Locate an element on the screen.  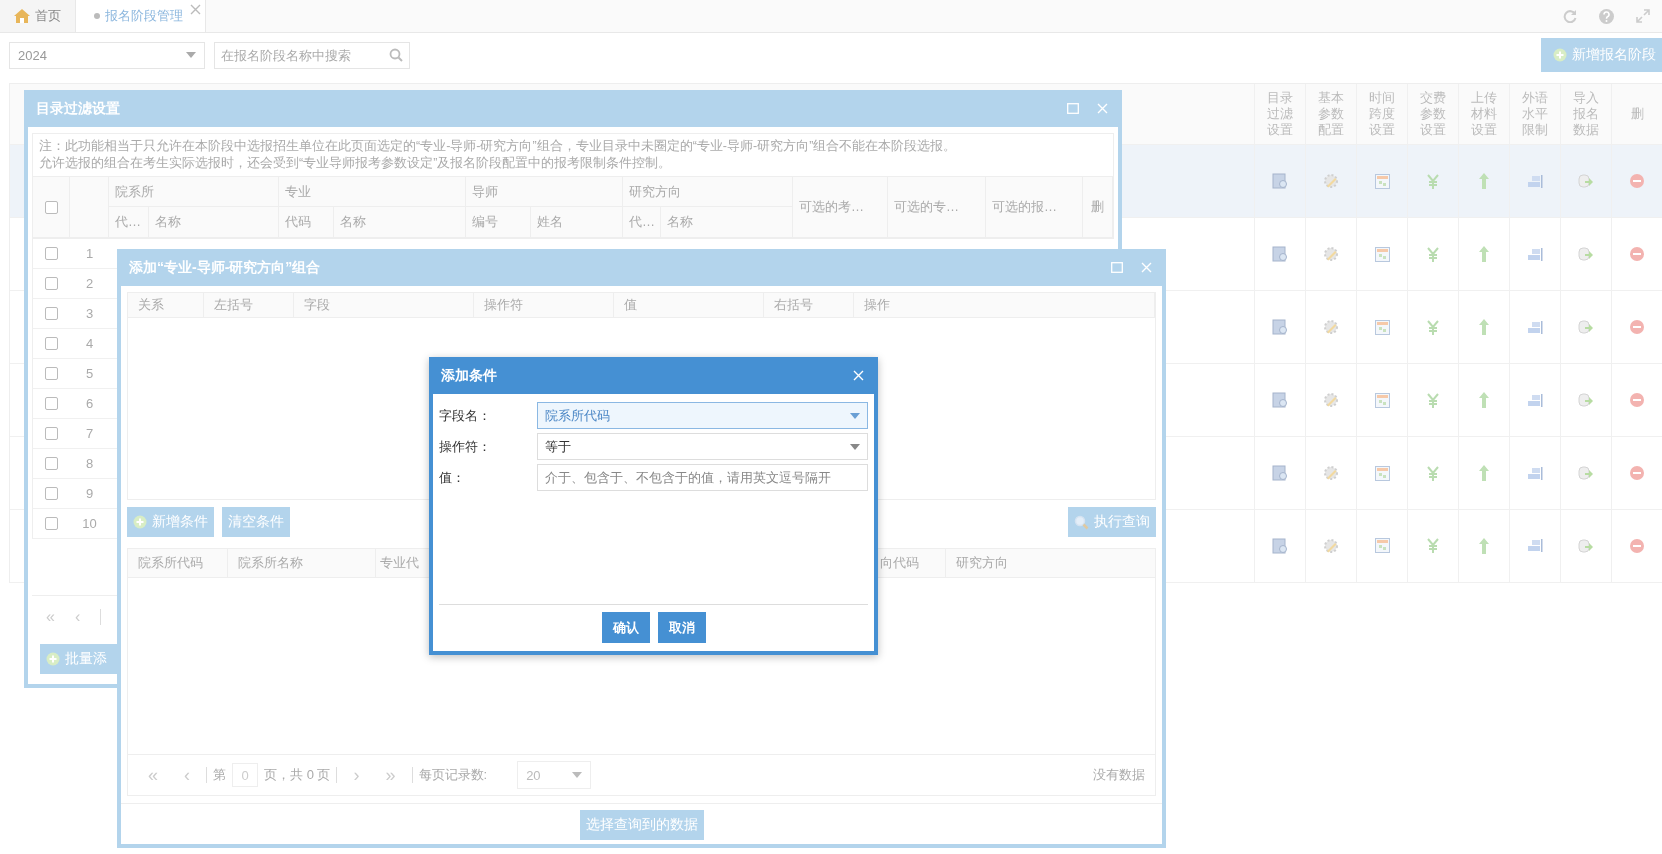
select-results-button: 选择查询到的数据 is located at coordinates (641, 825).